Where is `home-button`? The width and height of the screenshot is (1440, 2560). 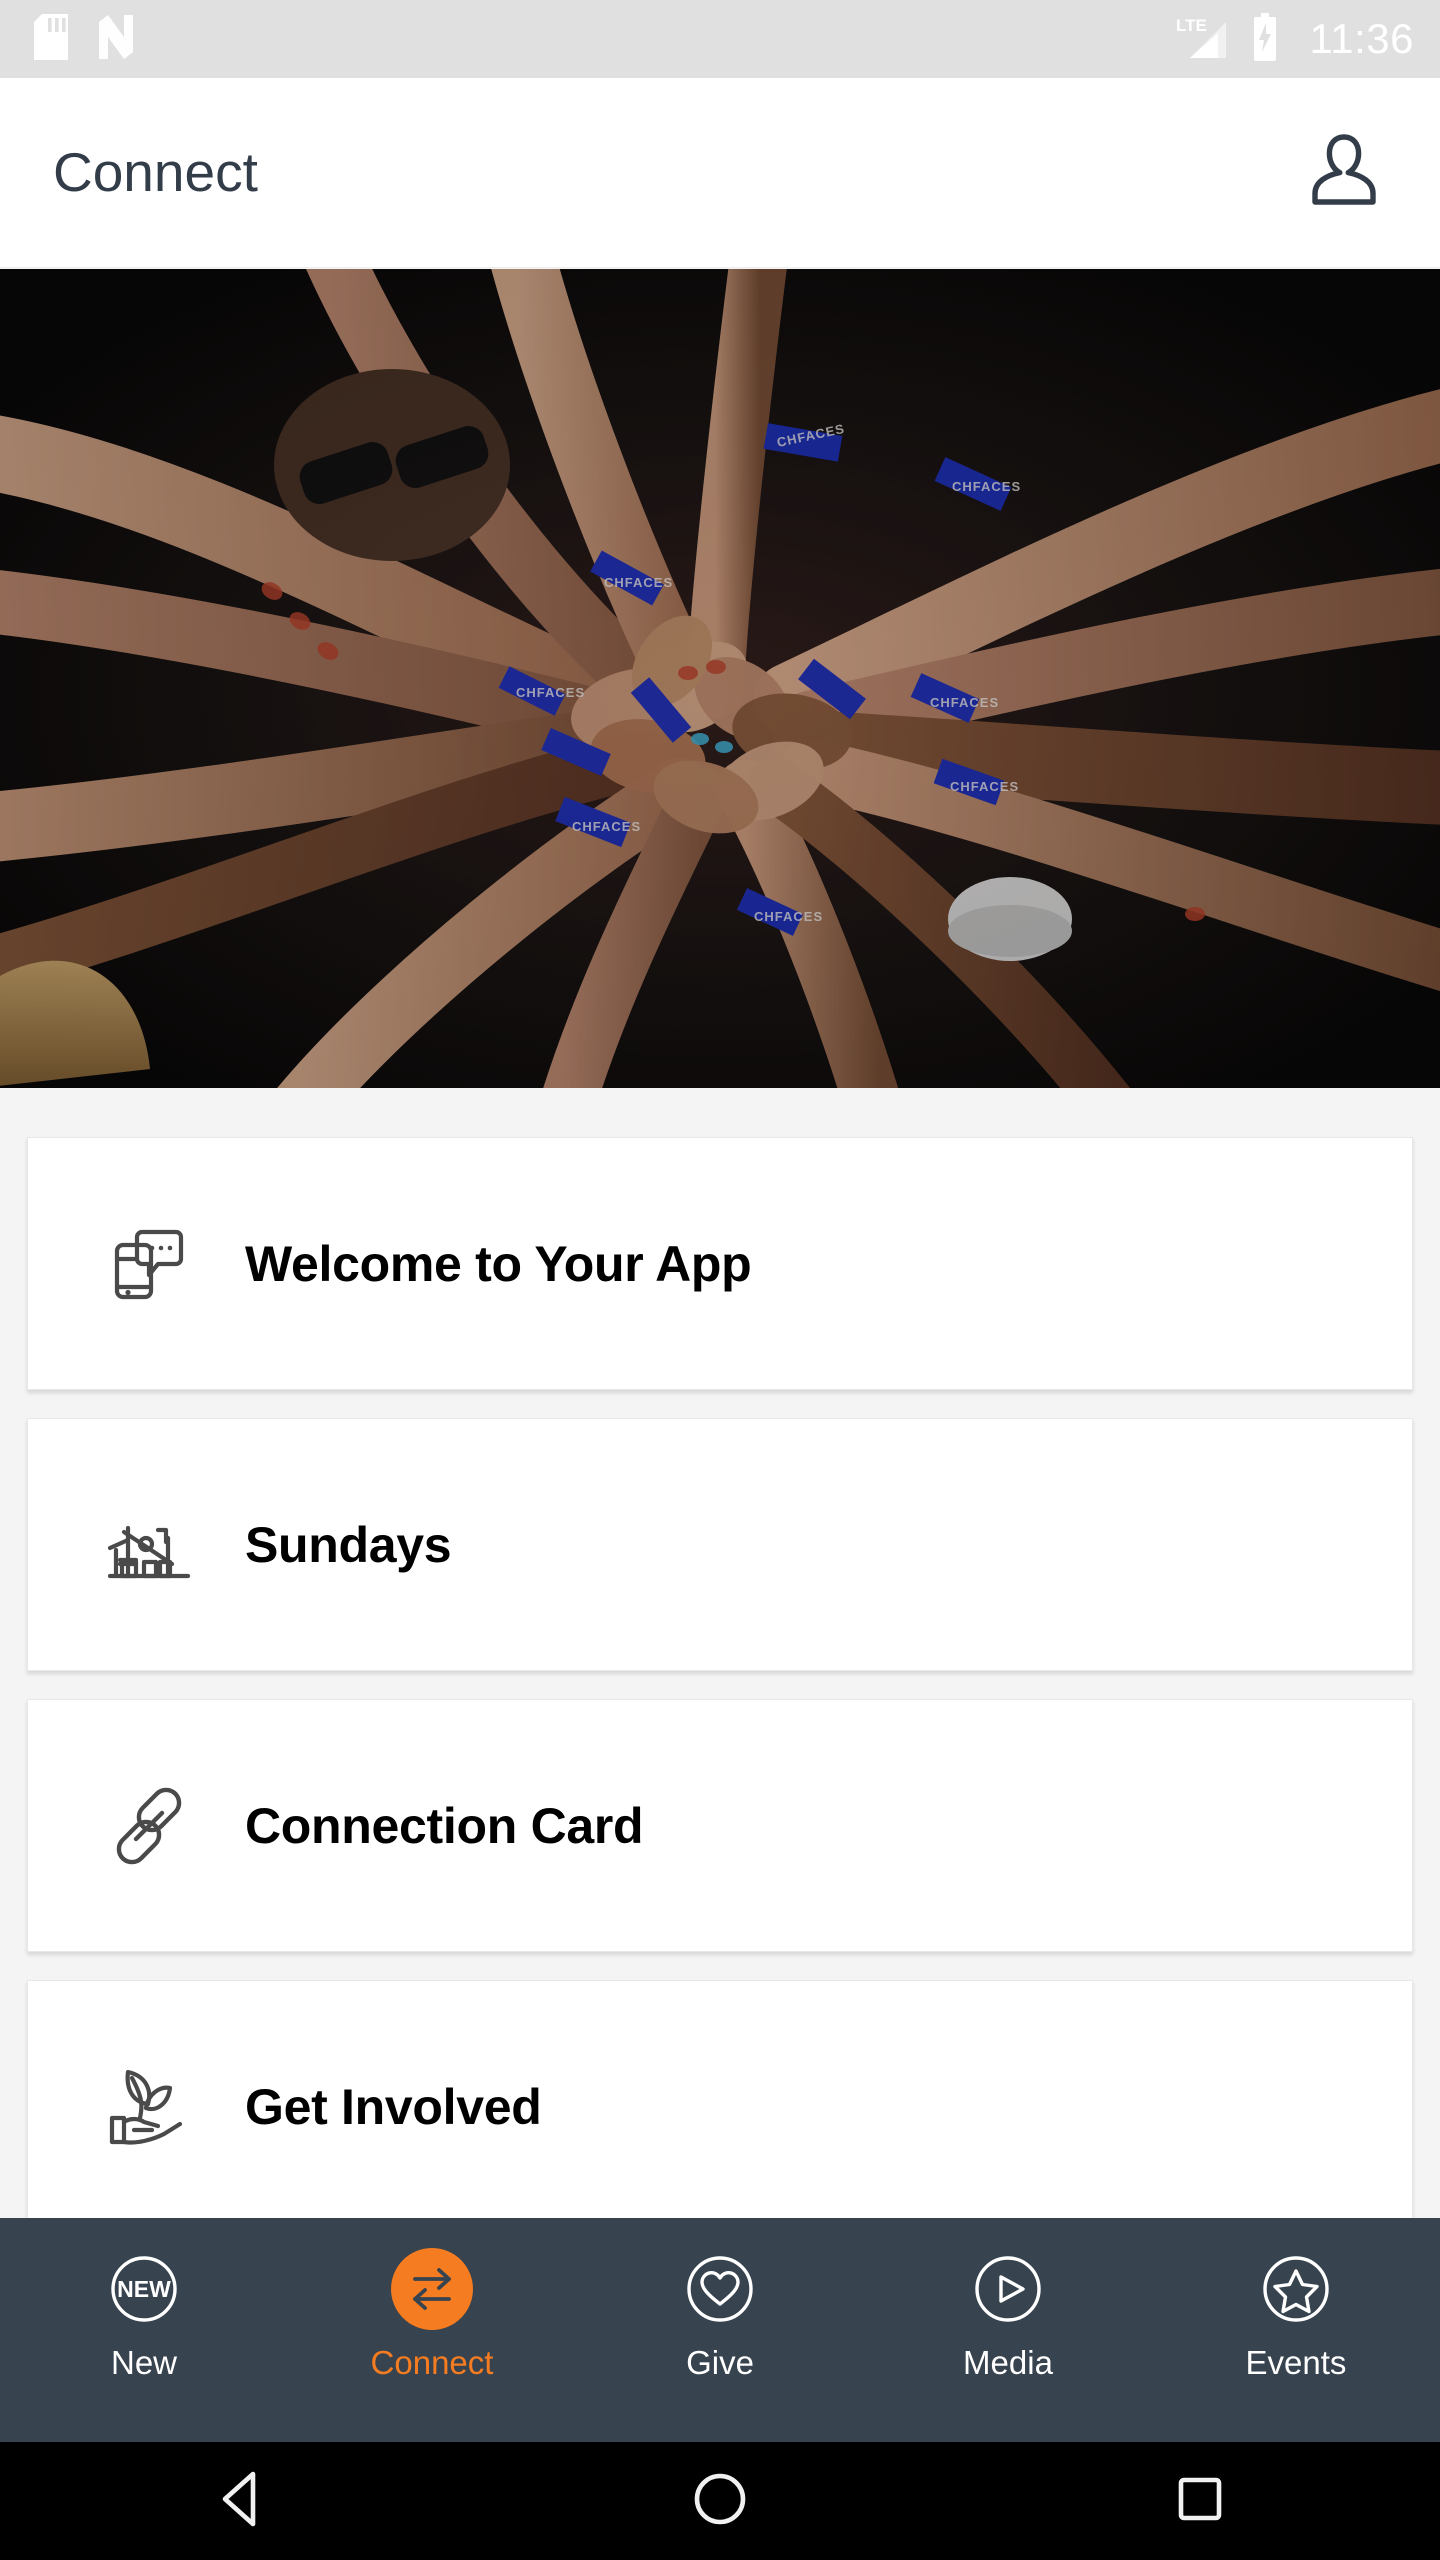 home-button is located at coordinates (720, 2501).